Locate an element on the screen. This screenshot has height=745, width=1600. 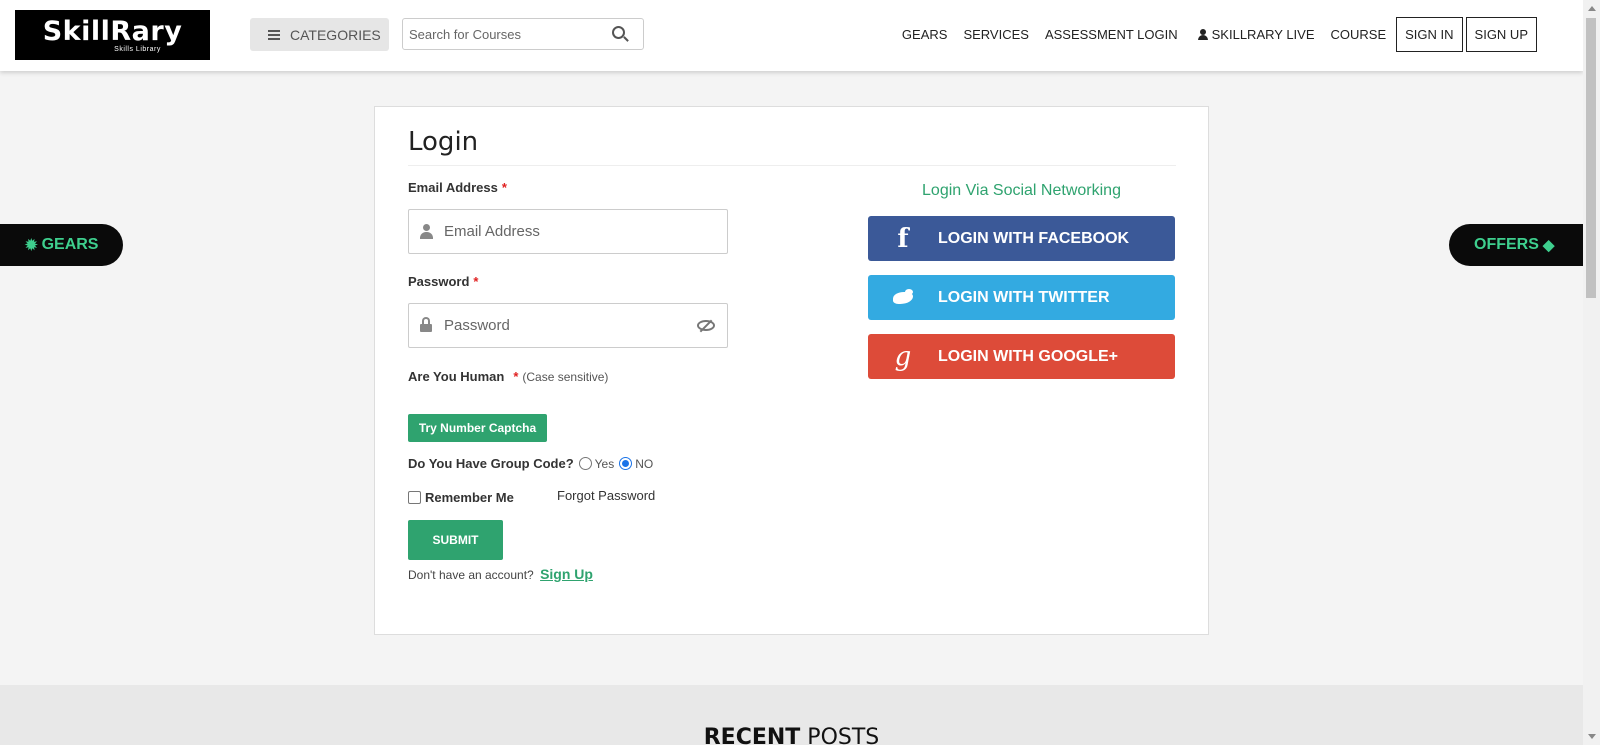
nav-gears: GEARS is located at coordinates (925, 34).